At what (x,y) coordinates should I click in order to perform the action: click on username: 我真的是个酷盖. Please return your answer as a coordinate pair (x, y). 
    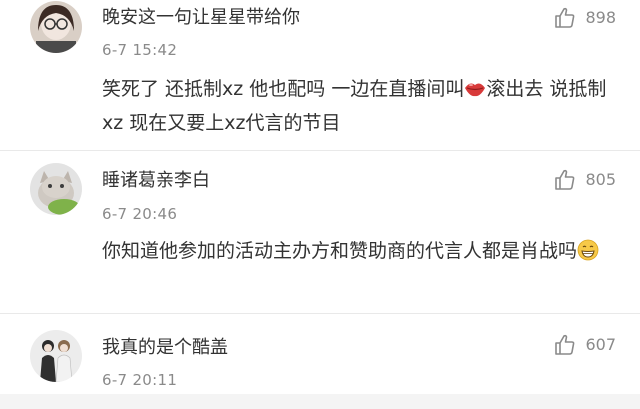
    Looking at the image, I should click on (165, 348).